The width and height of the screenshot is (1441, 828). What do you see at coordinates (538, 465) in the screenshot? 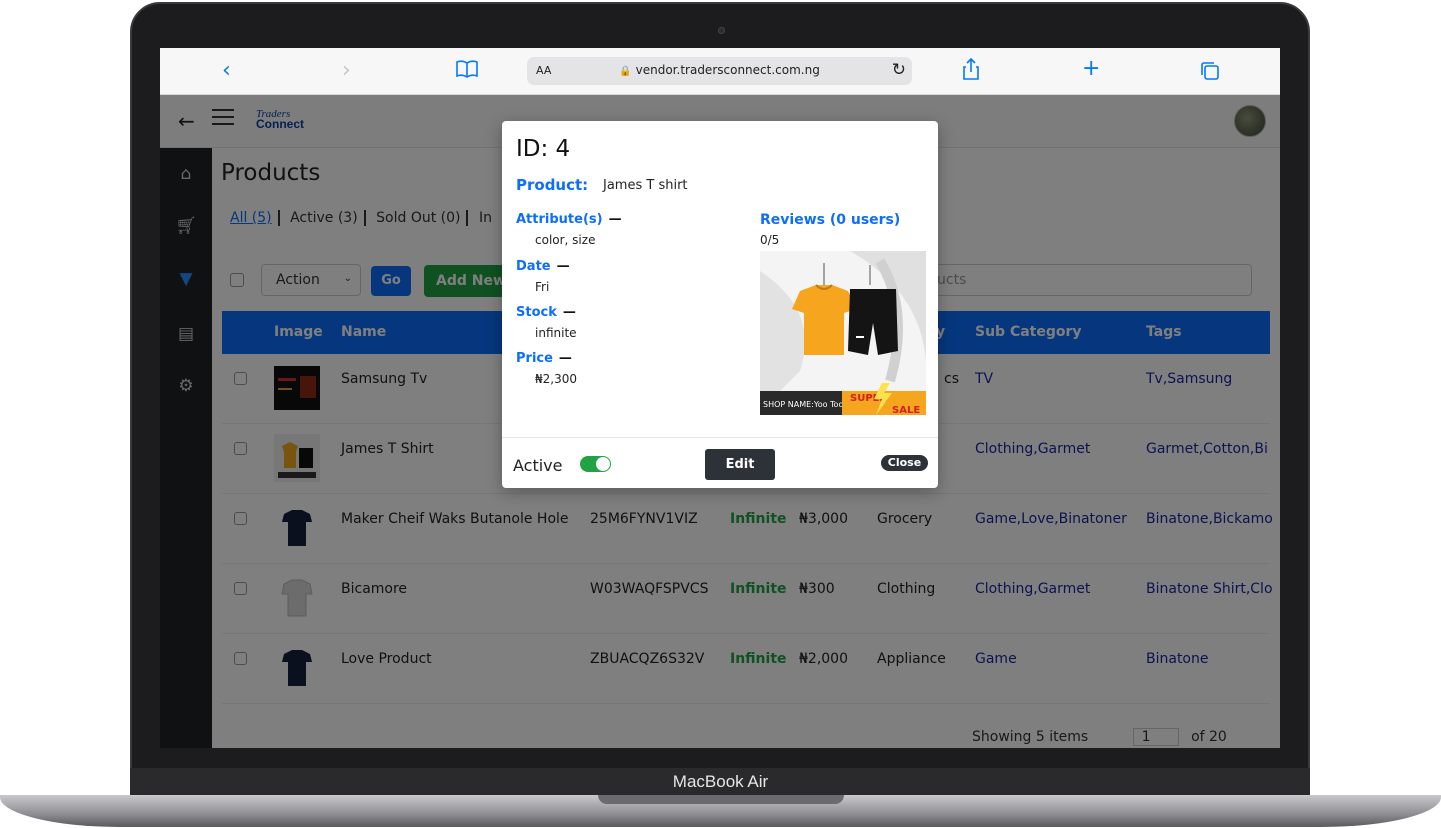
I see `active-label: Active` at bounding box center [538, 465].